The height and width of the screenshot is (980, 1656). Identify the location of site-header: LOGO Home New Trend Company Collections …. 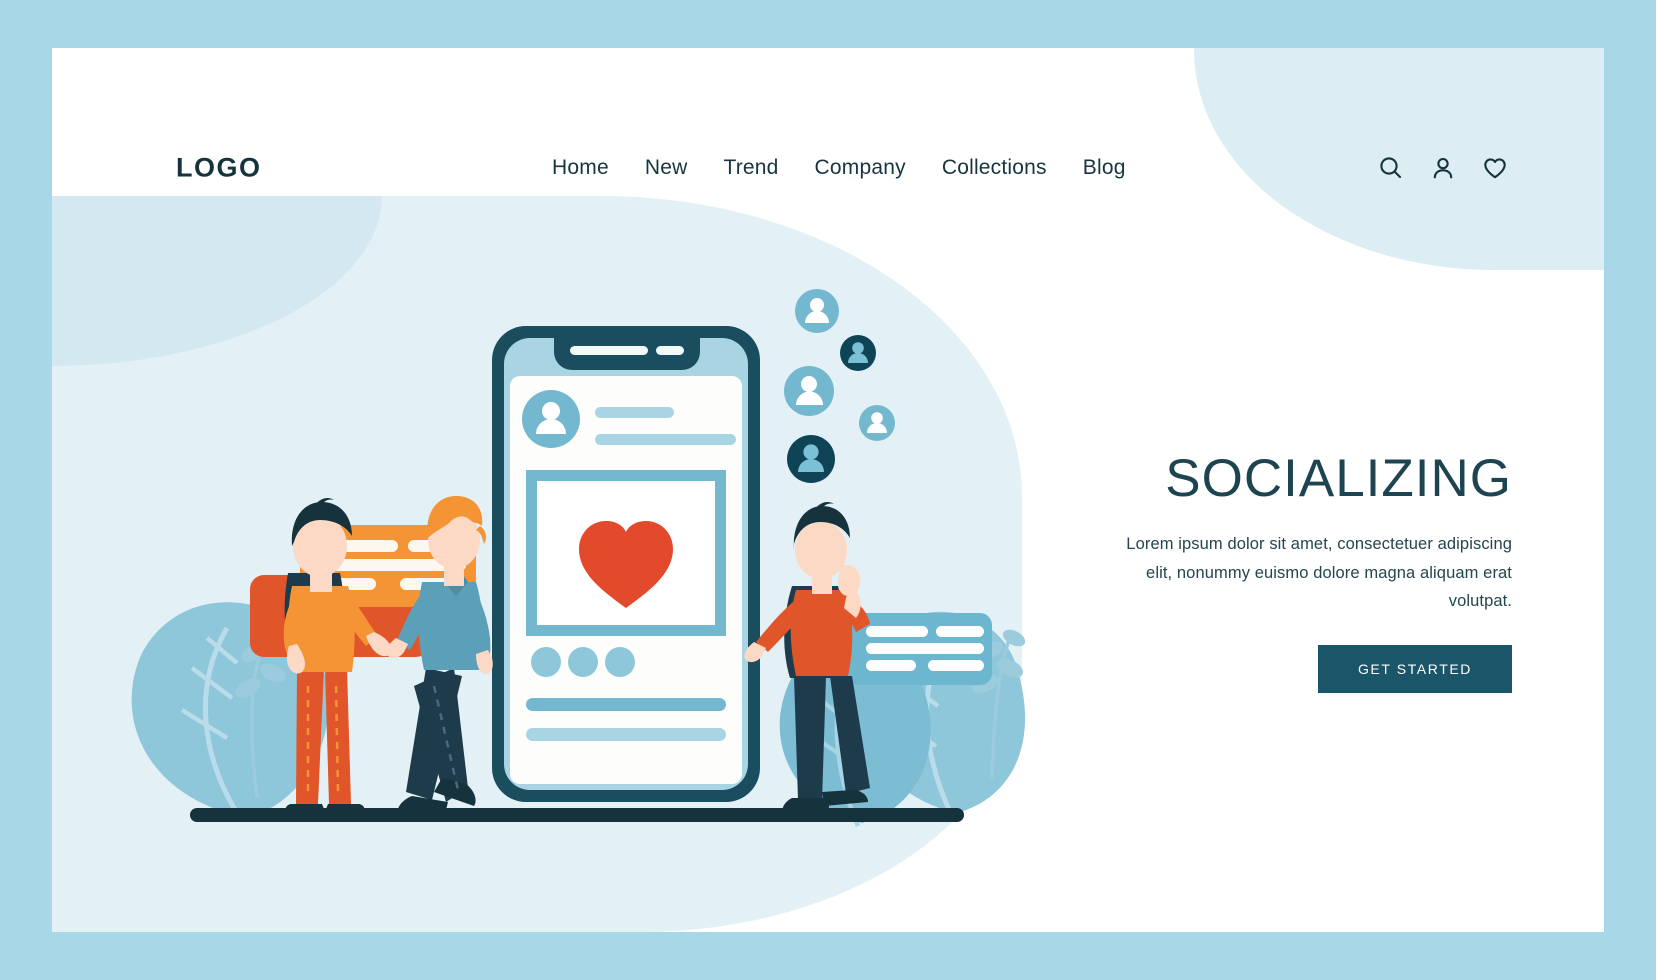
(828, 123).